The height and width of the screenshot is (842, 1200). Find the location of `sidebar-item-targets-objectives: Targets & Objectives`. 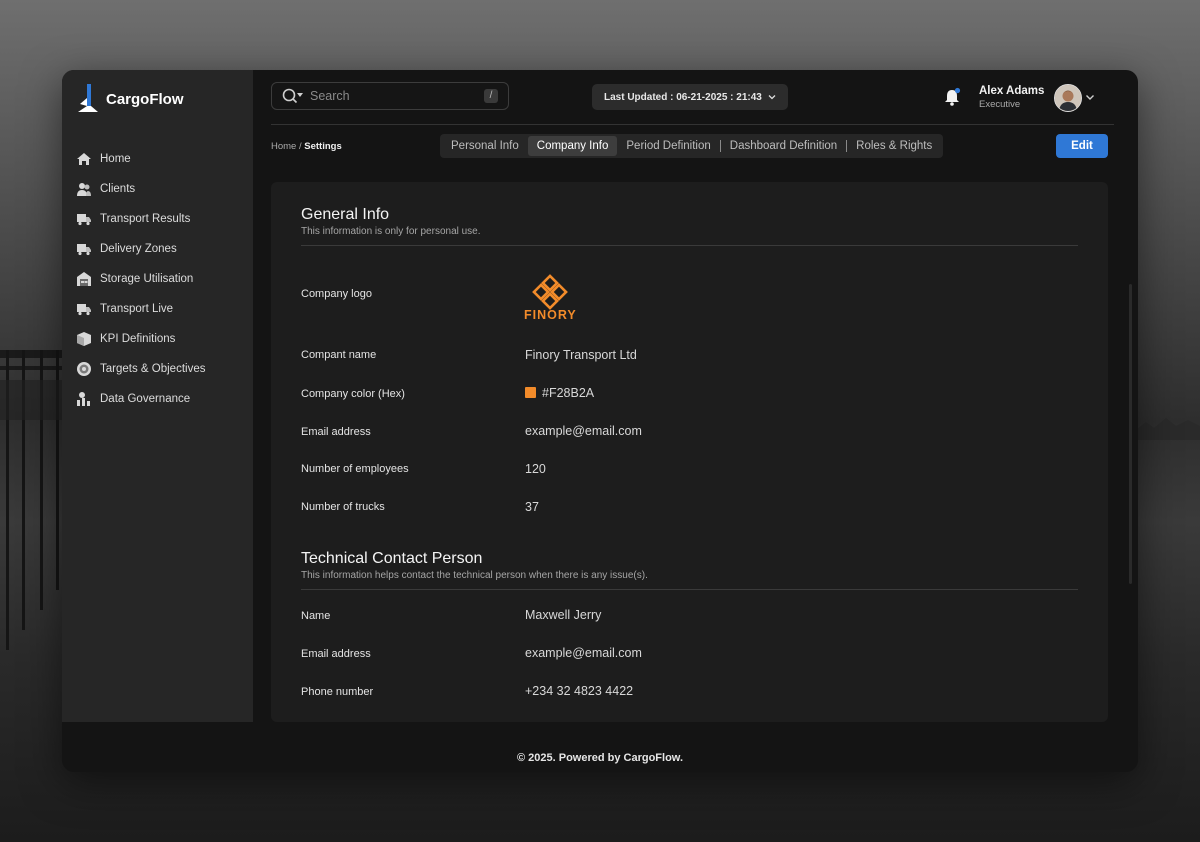

sidebar-item-targets-objectives: Targets & Objectives is located at coordinates (161, 369).